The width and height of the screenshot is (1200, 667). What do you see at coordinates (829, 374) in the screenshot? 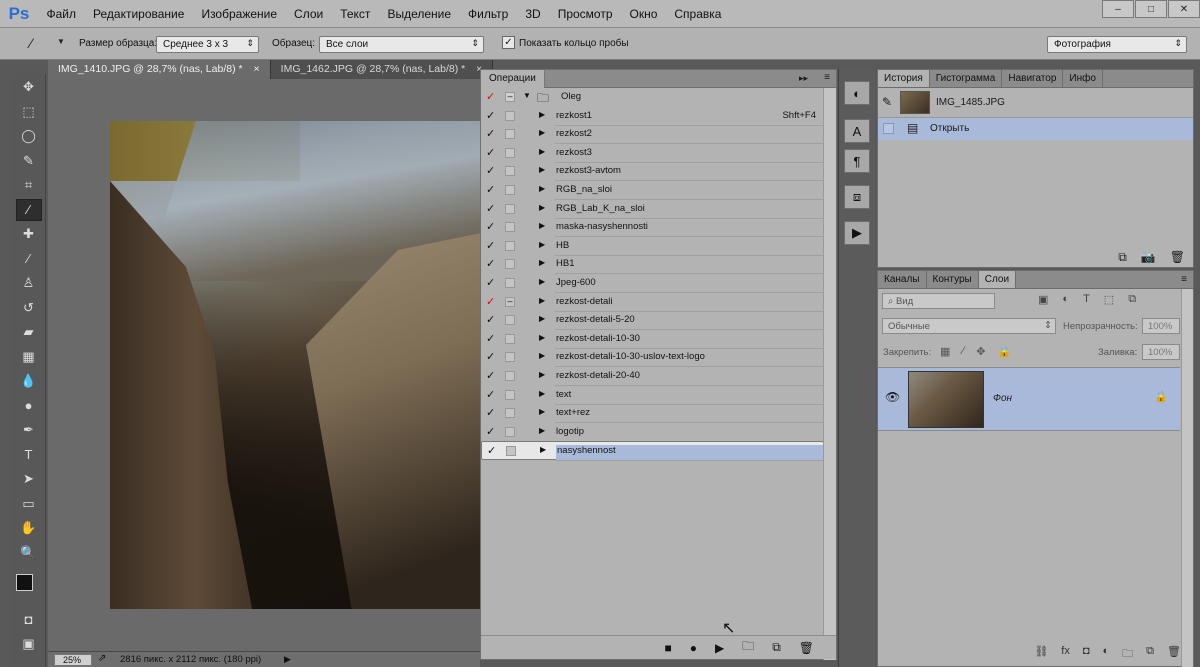
I see `actions-scrollbar` at bounding box center [829, 374].